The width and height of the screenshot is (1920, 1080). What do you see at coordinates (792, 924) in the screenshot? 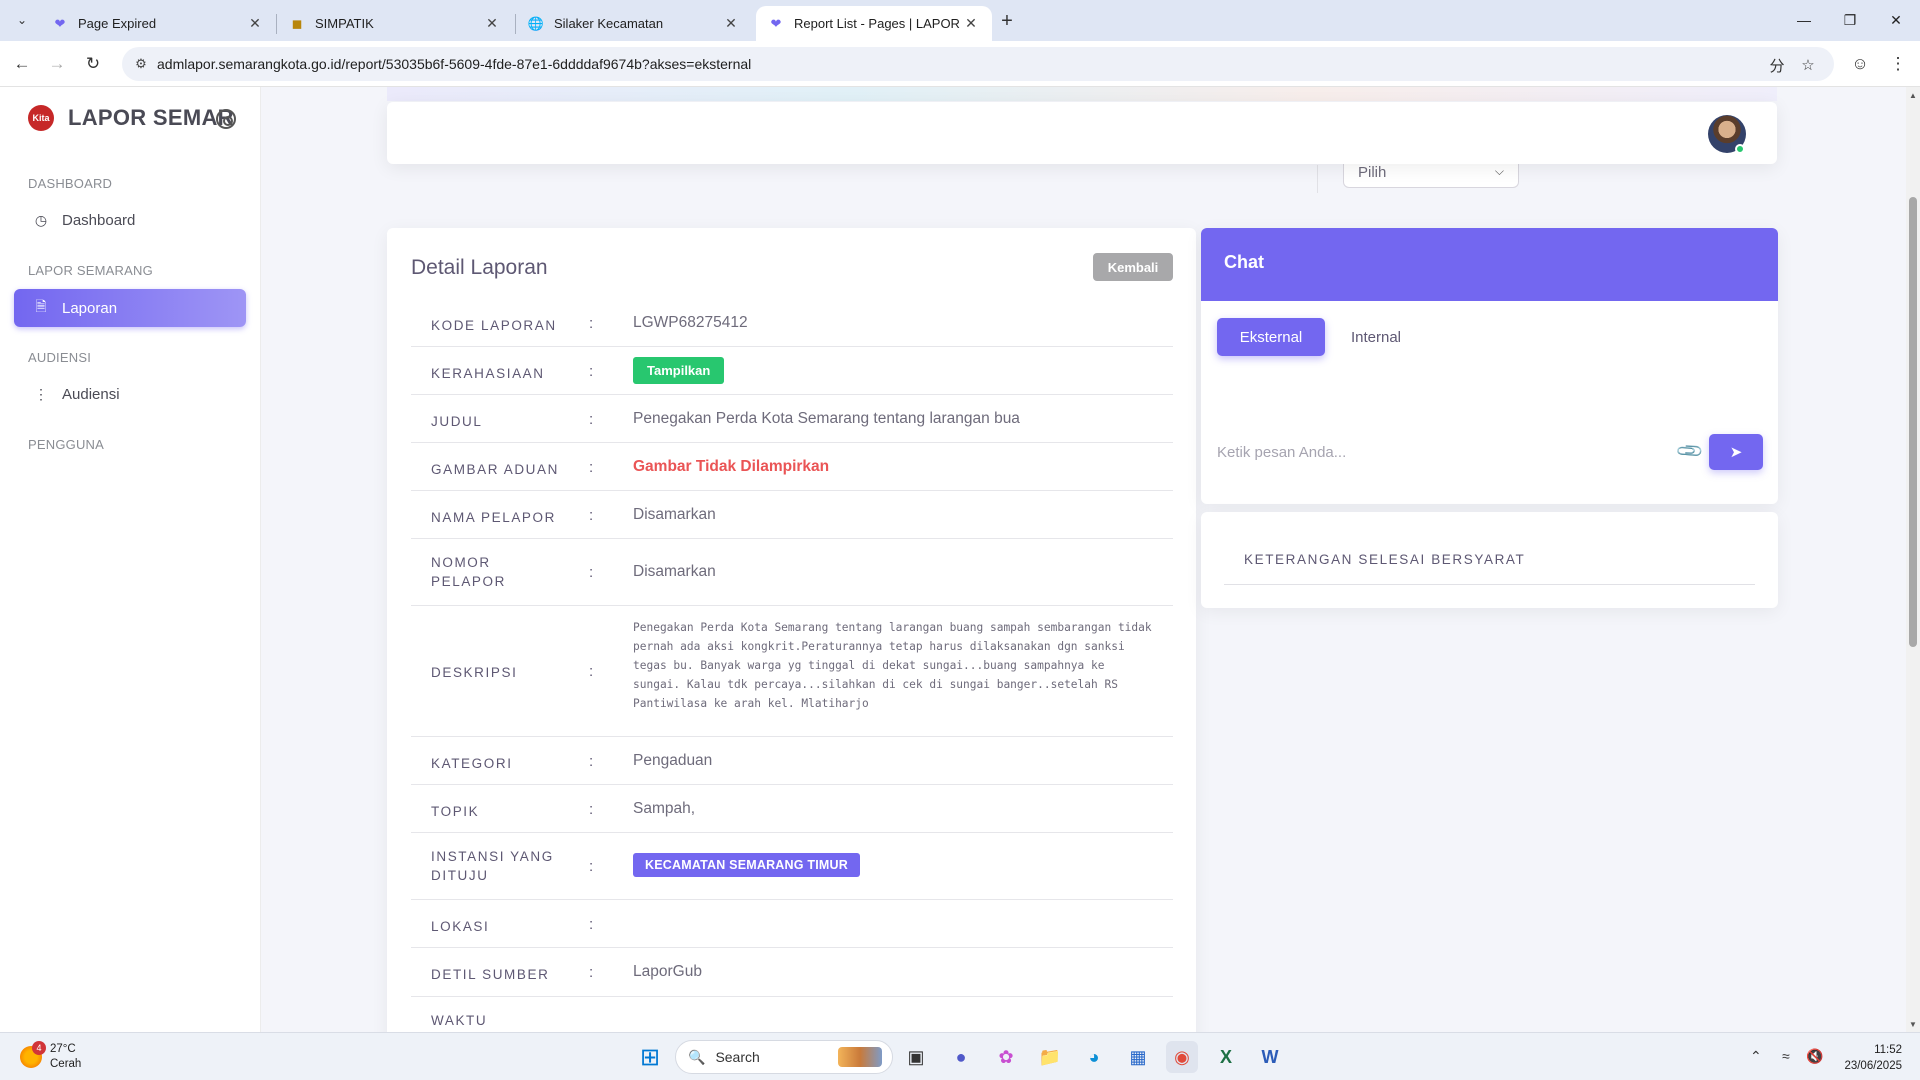
I see `detail-row-lokasi: LOKASI :` at bounding box center [792, 924].